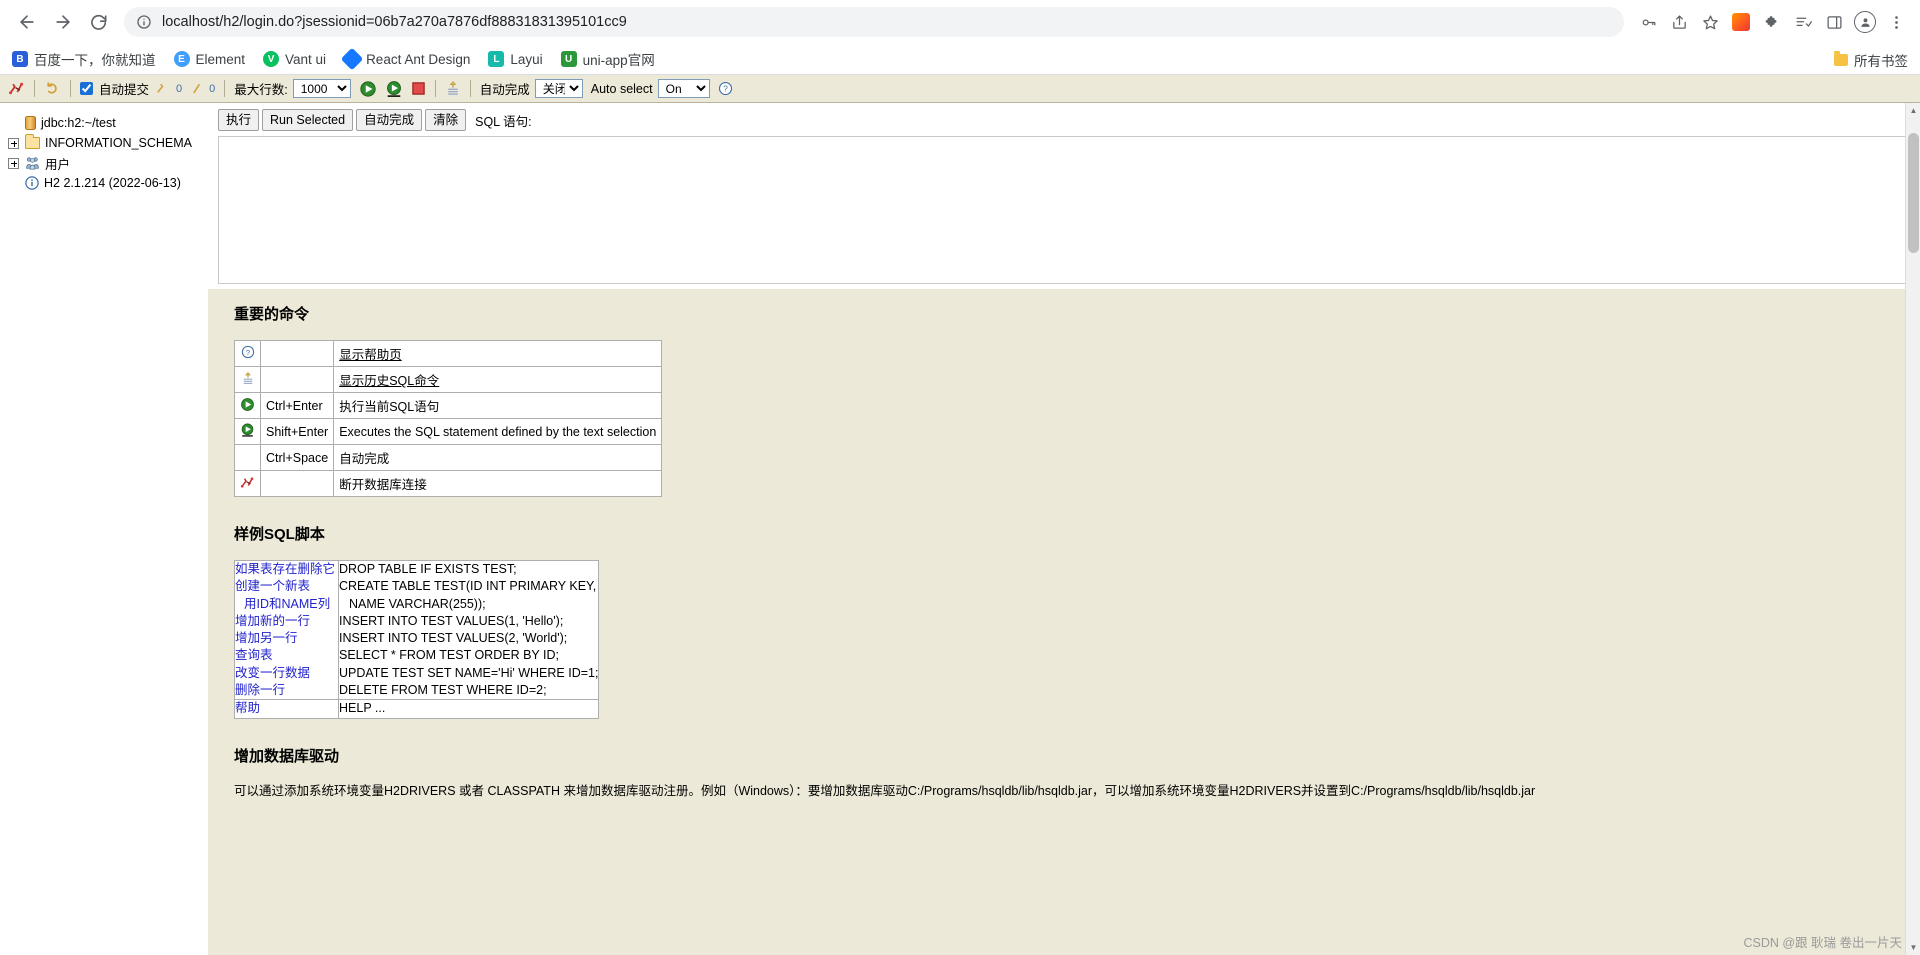 This screenshot has width=1920, height=955. I want to click on stop-icon, so click(418, 88).